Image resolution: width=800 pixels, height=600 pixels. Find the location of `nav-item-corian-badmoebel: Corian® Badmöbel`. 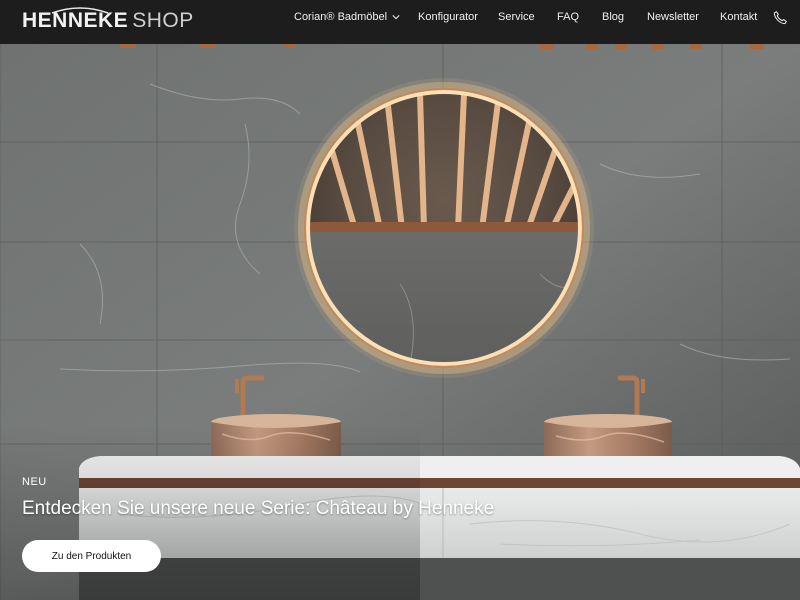

nav-item-corian-badmoebel: Corian® Badmöbel is located at coordinates (347, 17).